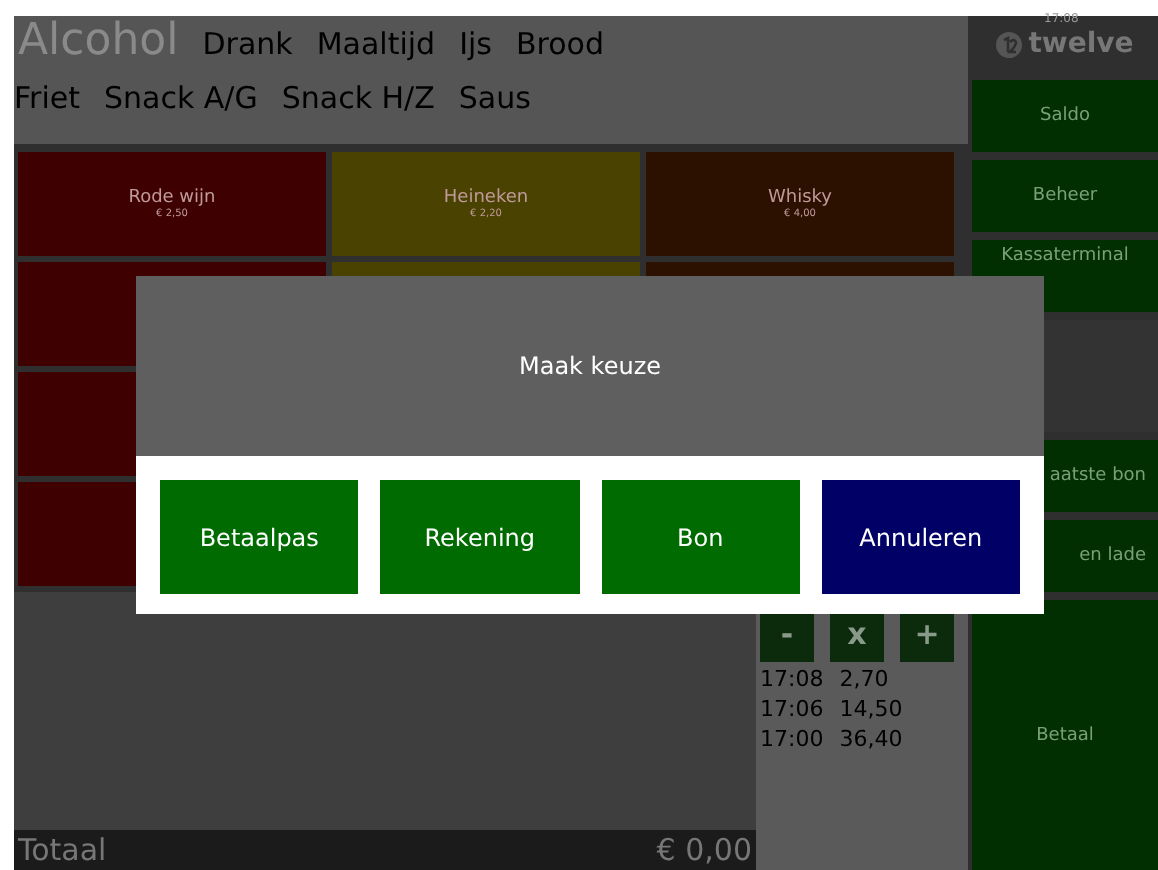 The width and height of the screenshot is (1158, 870). What do you see at coordinates (559, 44) in the screenshot?
I see `category-tab: Brood` at bounding box center [559, 44].